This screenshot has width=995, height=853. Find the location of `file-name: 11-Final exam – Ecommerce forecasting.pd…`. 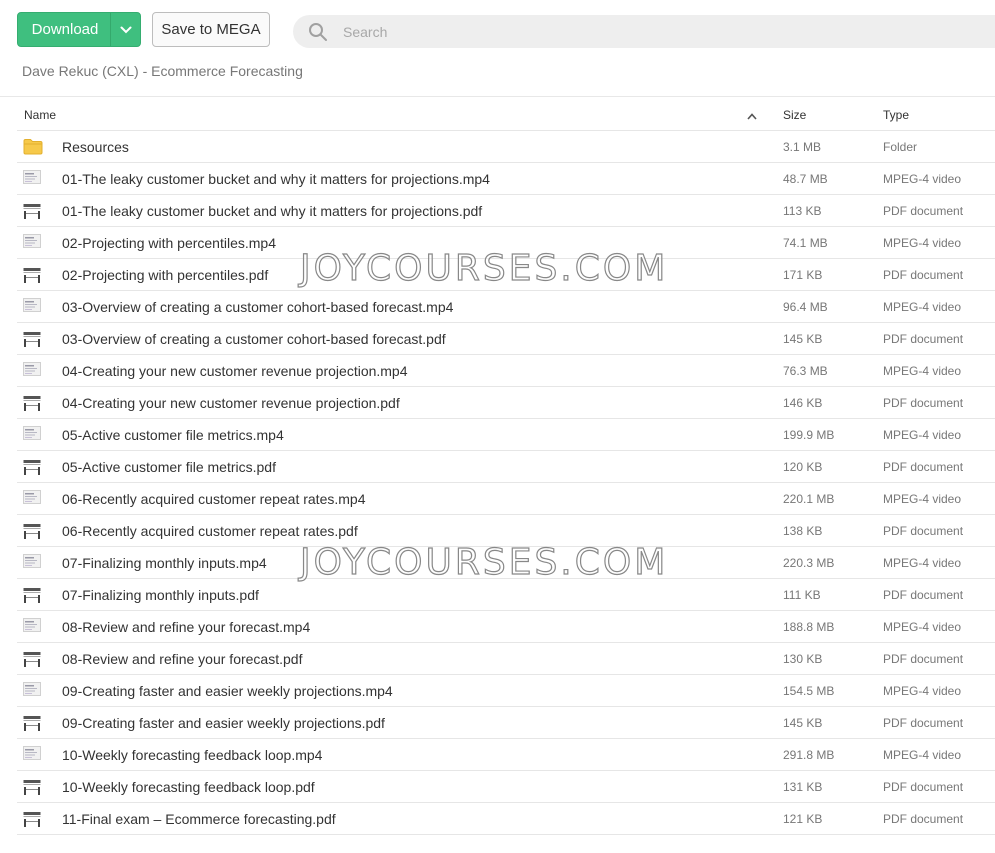

file-name: 11-Final exam – Ecommerce forecasting.pd… is located at coordinates (199, 819).